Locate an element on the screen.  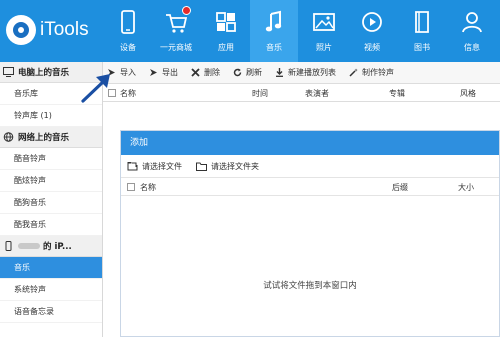
blurred-device-name is located at coordinates (29, 246).